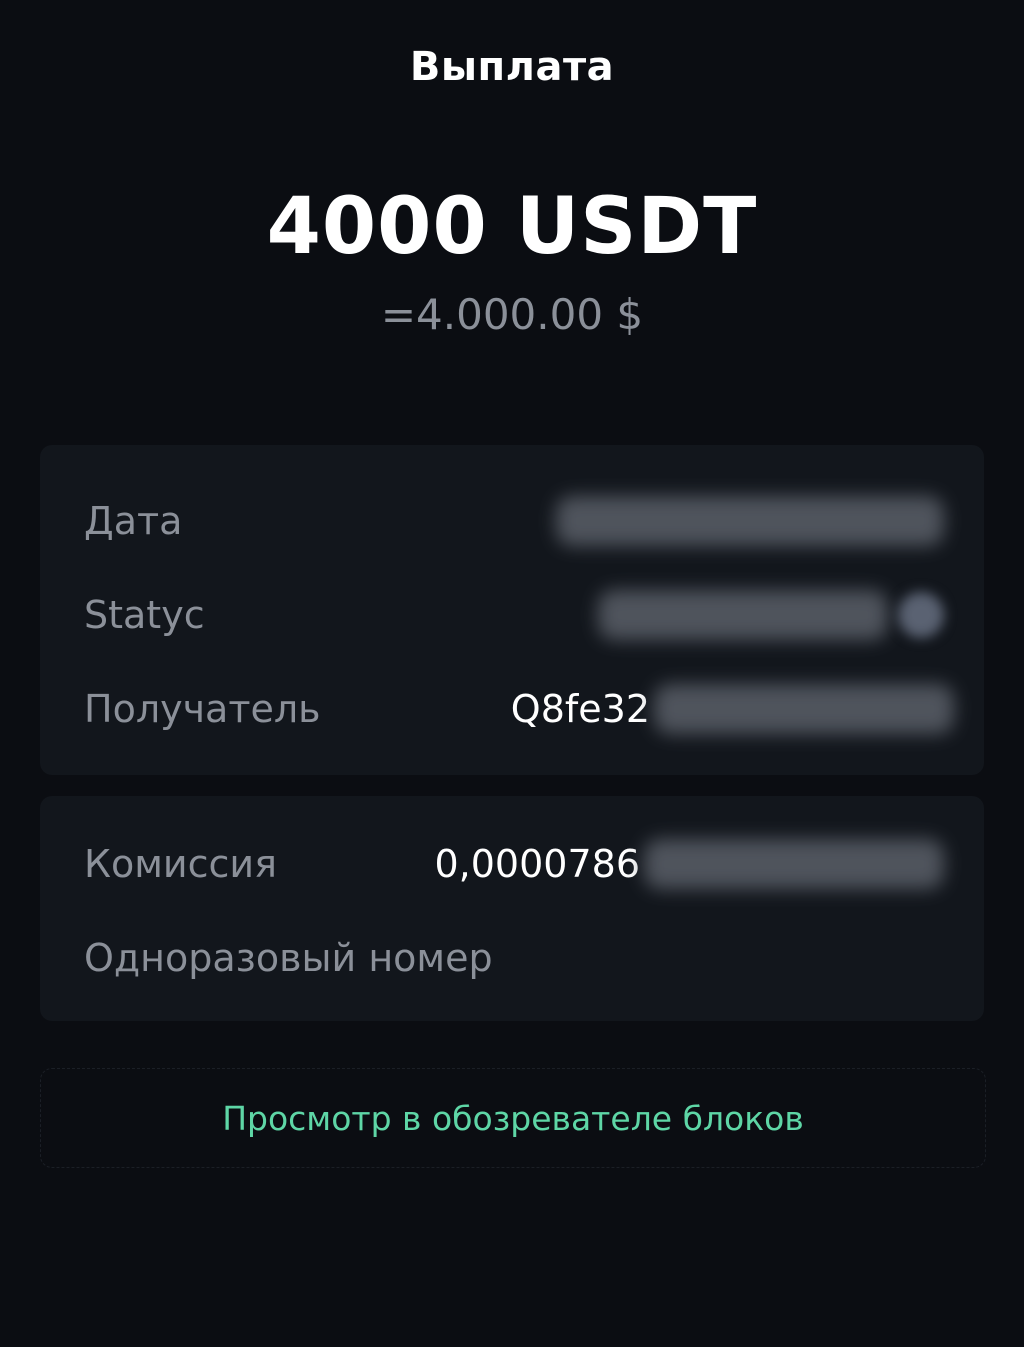  I want to click on recipient-row: Получатель Q8fe32, so click(519, 709).